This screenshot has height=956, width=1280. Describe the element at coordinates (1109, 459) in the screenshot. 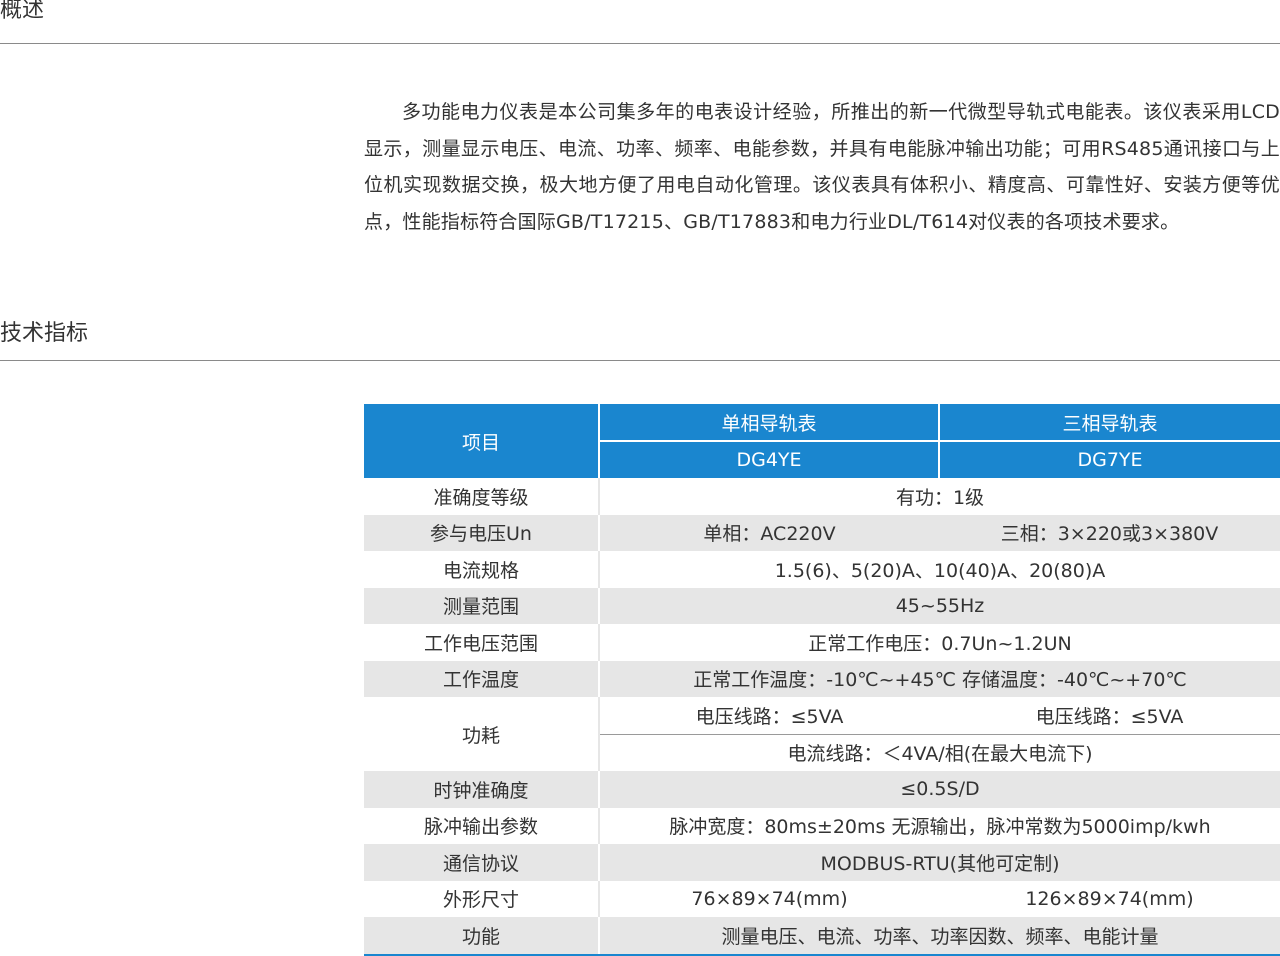

I see `header-three-model: DG7YE` at that location.